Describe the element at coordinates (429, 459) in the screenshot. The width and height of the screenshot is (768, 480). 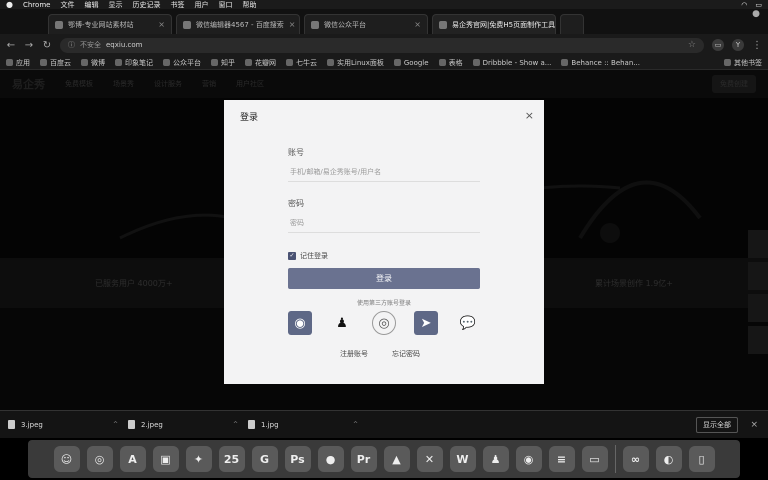
I see `xmind-icon: ✕` at that location.